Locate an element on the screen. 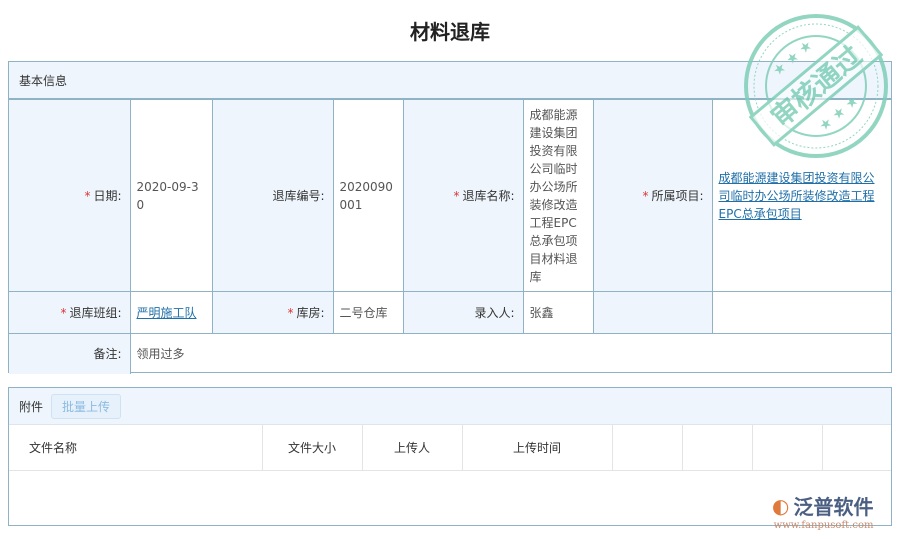  table-header-row: 文件名称 文件大小 上传人 上传时间 is located at coordinates (450, 448).